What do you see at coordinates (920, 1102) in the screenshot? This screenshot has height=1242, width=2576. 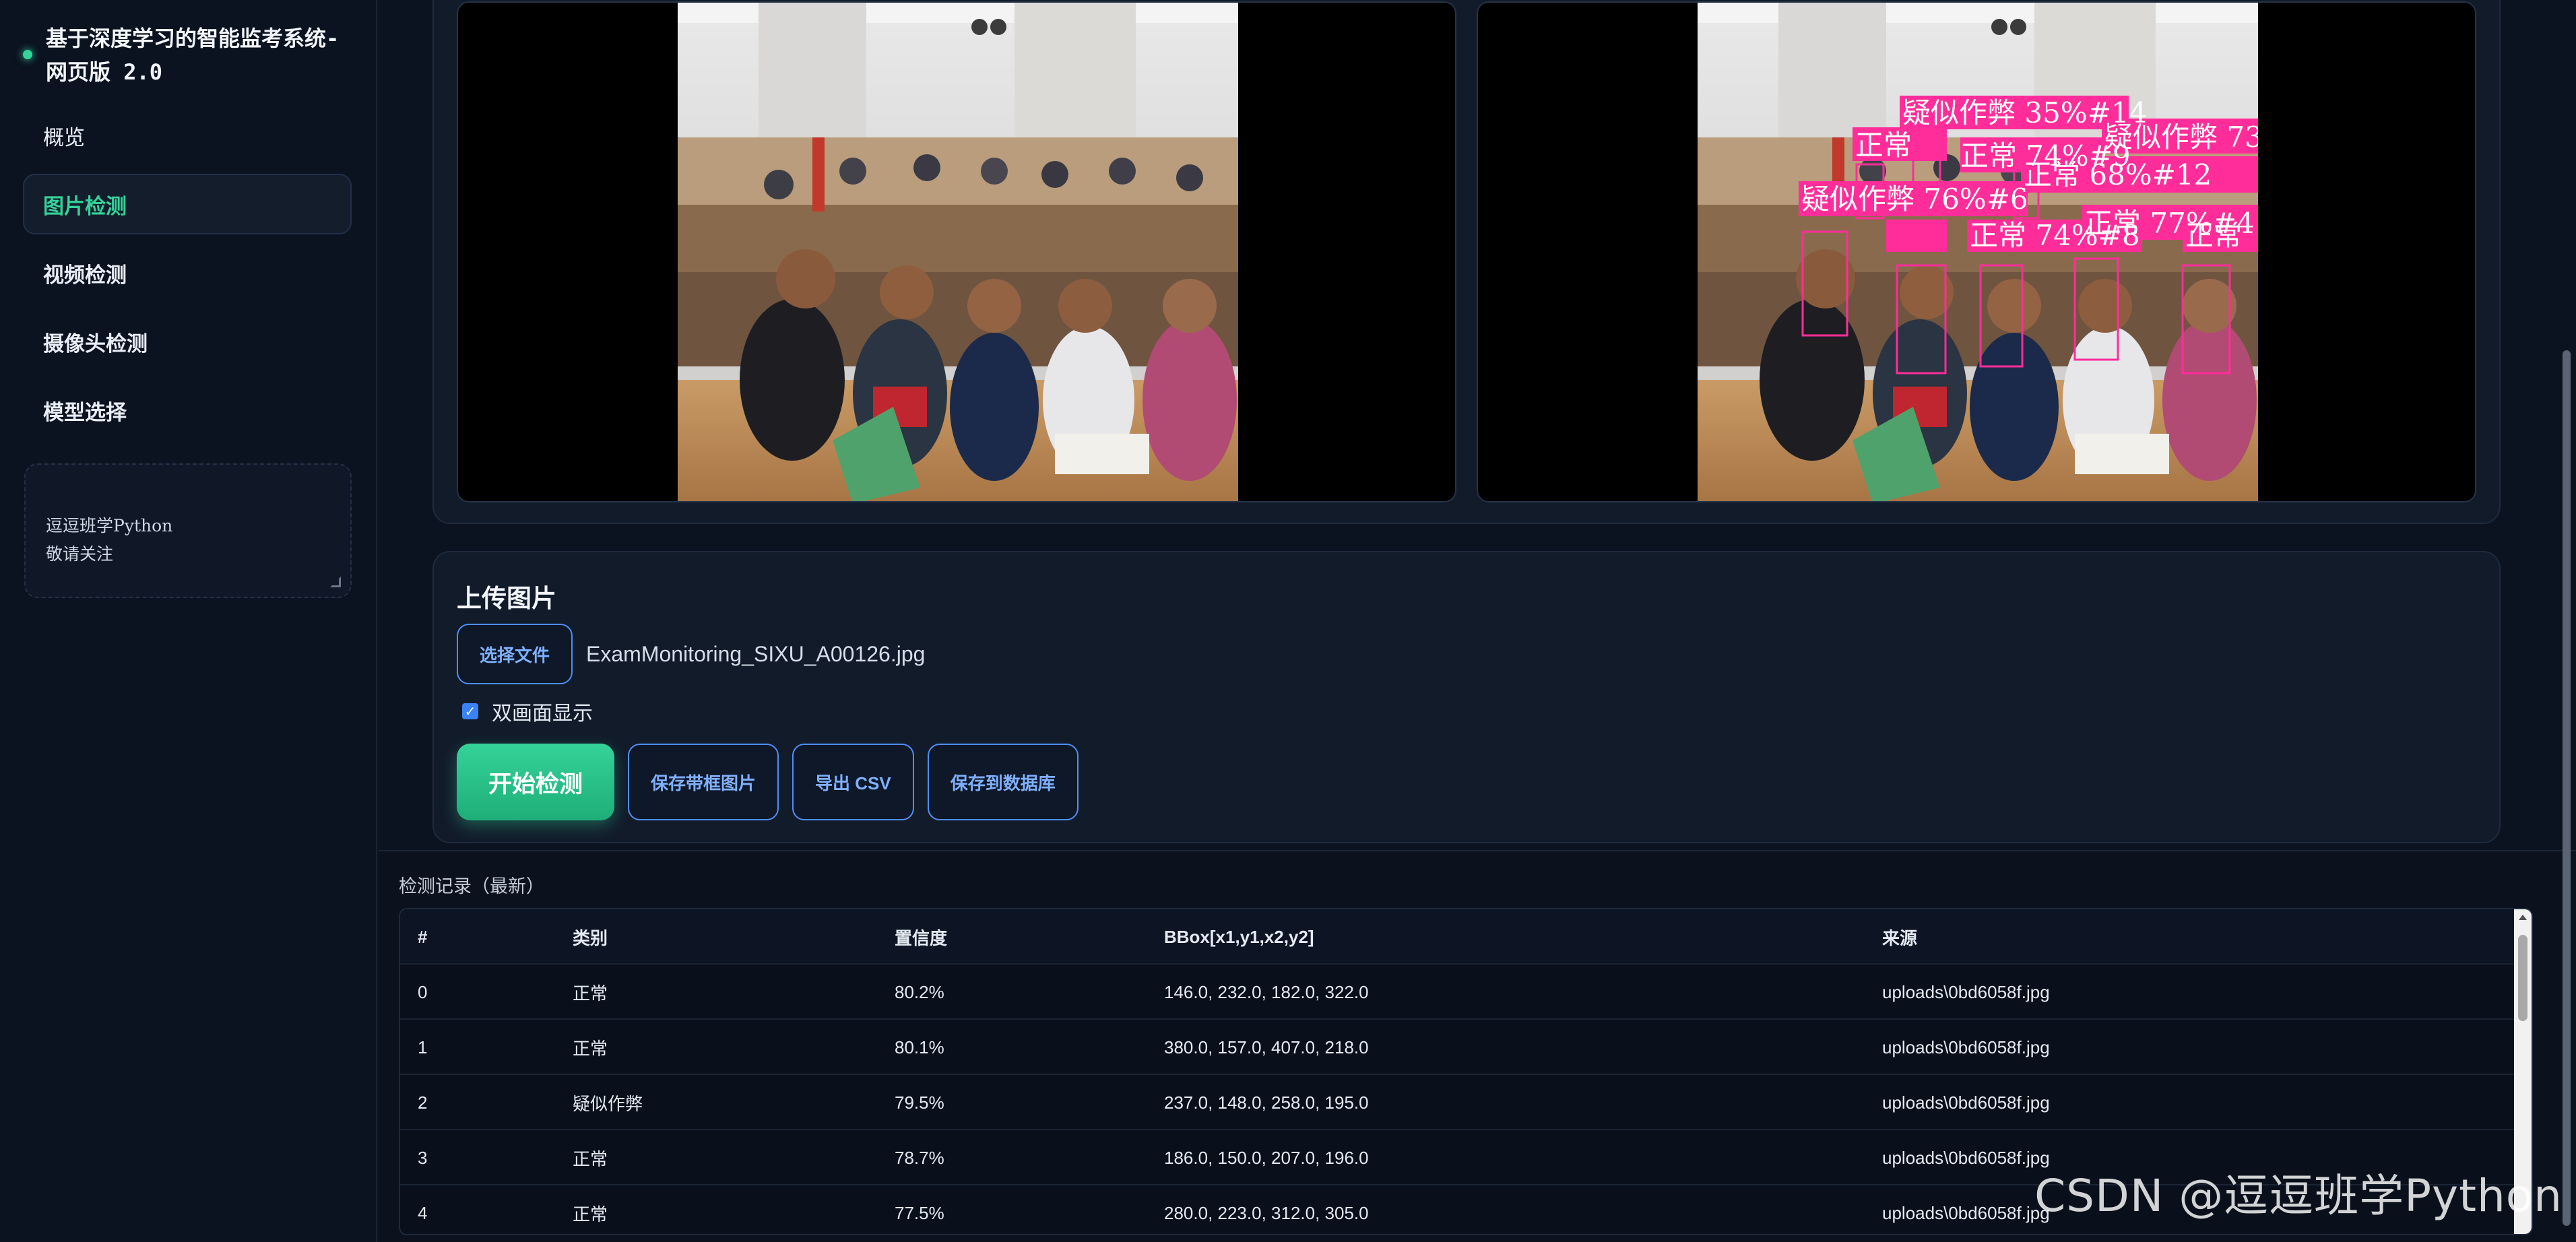 I see `row-confidence: 79.5%` at bounding box center [920, 1102].